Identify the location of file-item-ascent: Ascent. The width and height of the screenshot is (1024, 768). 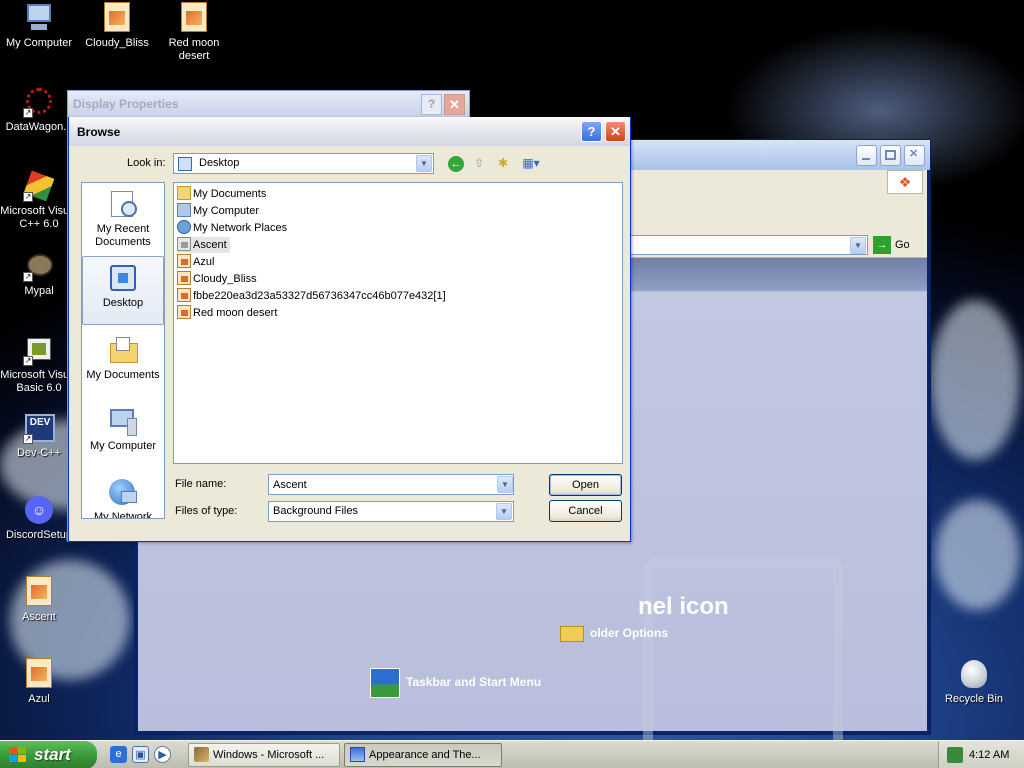
(203, 245).